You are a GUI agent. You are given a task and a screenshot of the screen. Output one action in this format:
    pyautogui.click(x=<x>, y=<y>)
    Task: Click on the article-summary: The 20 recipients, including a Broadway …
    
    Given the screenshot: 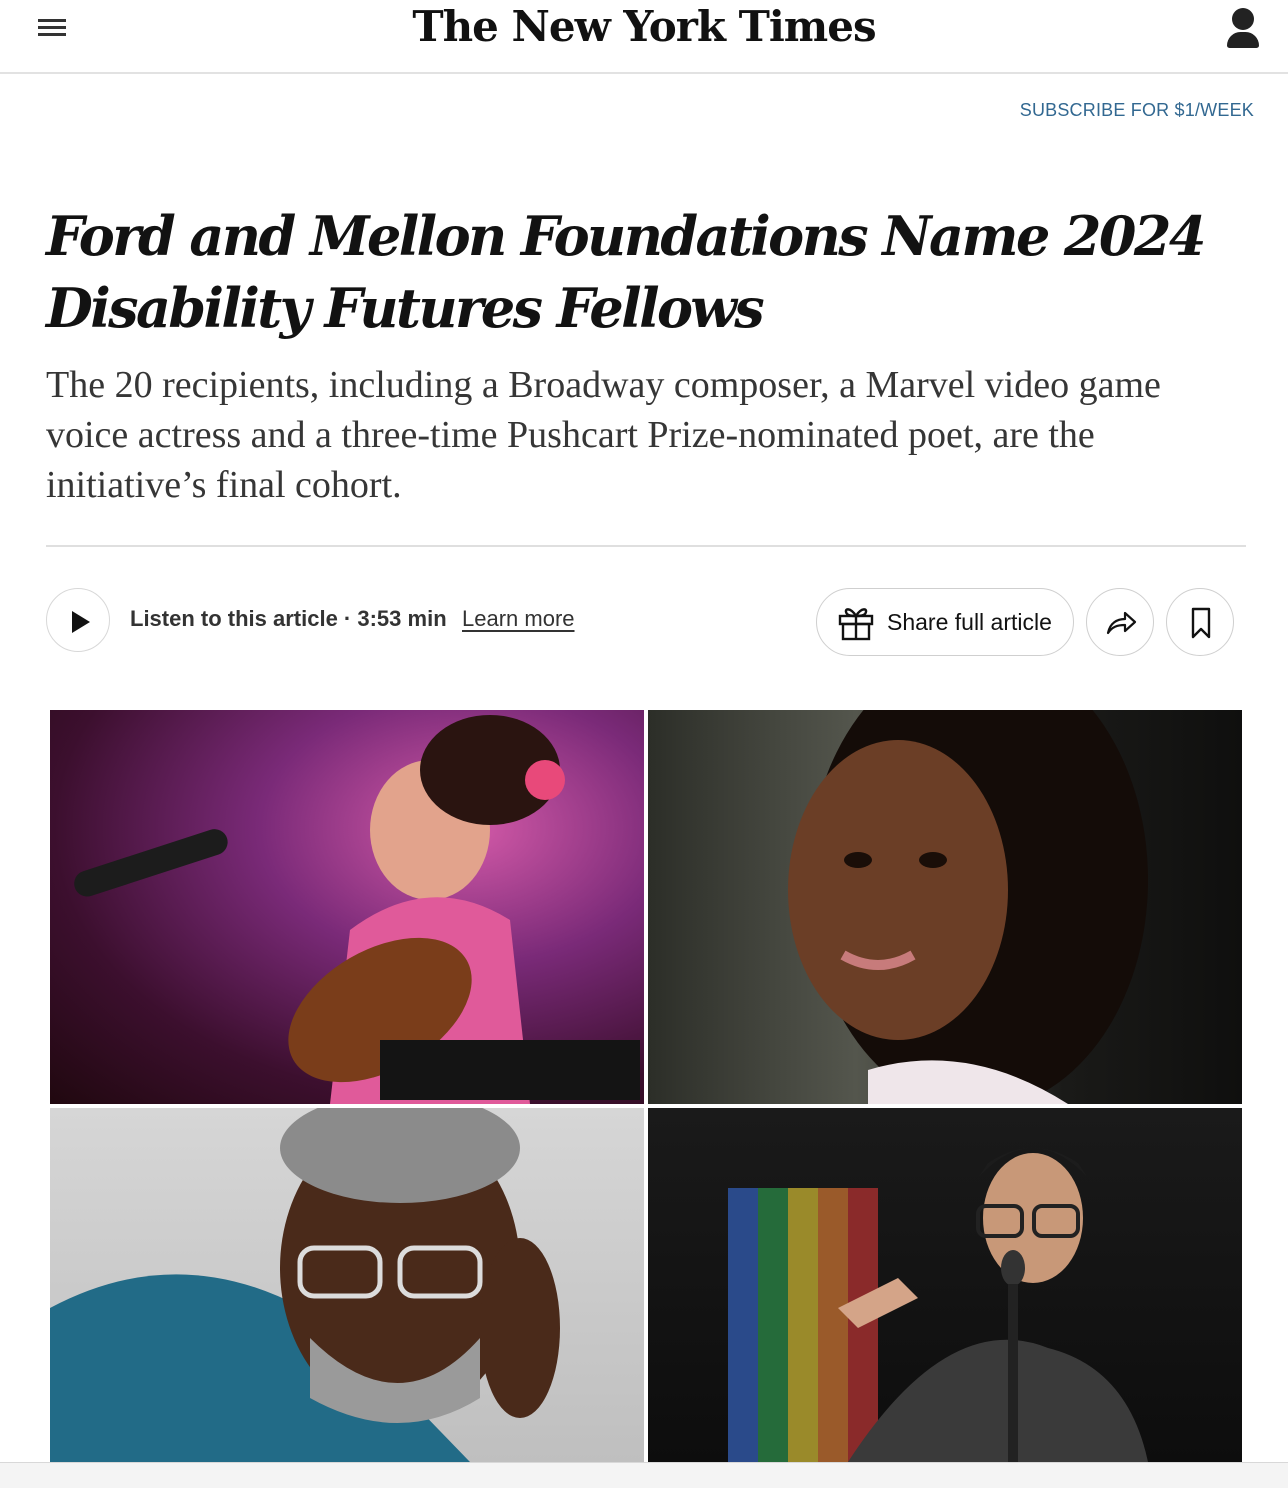 What is the action you would take?
    pyautogui.click(x=603, y=435)
    